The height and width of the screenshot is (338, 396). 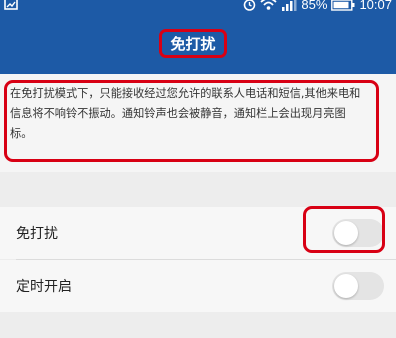 I want to click on toggle-highlight, so click(x=344, y=229).